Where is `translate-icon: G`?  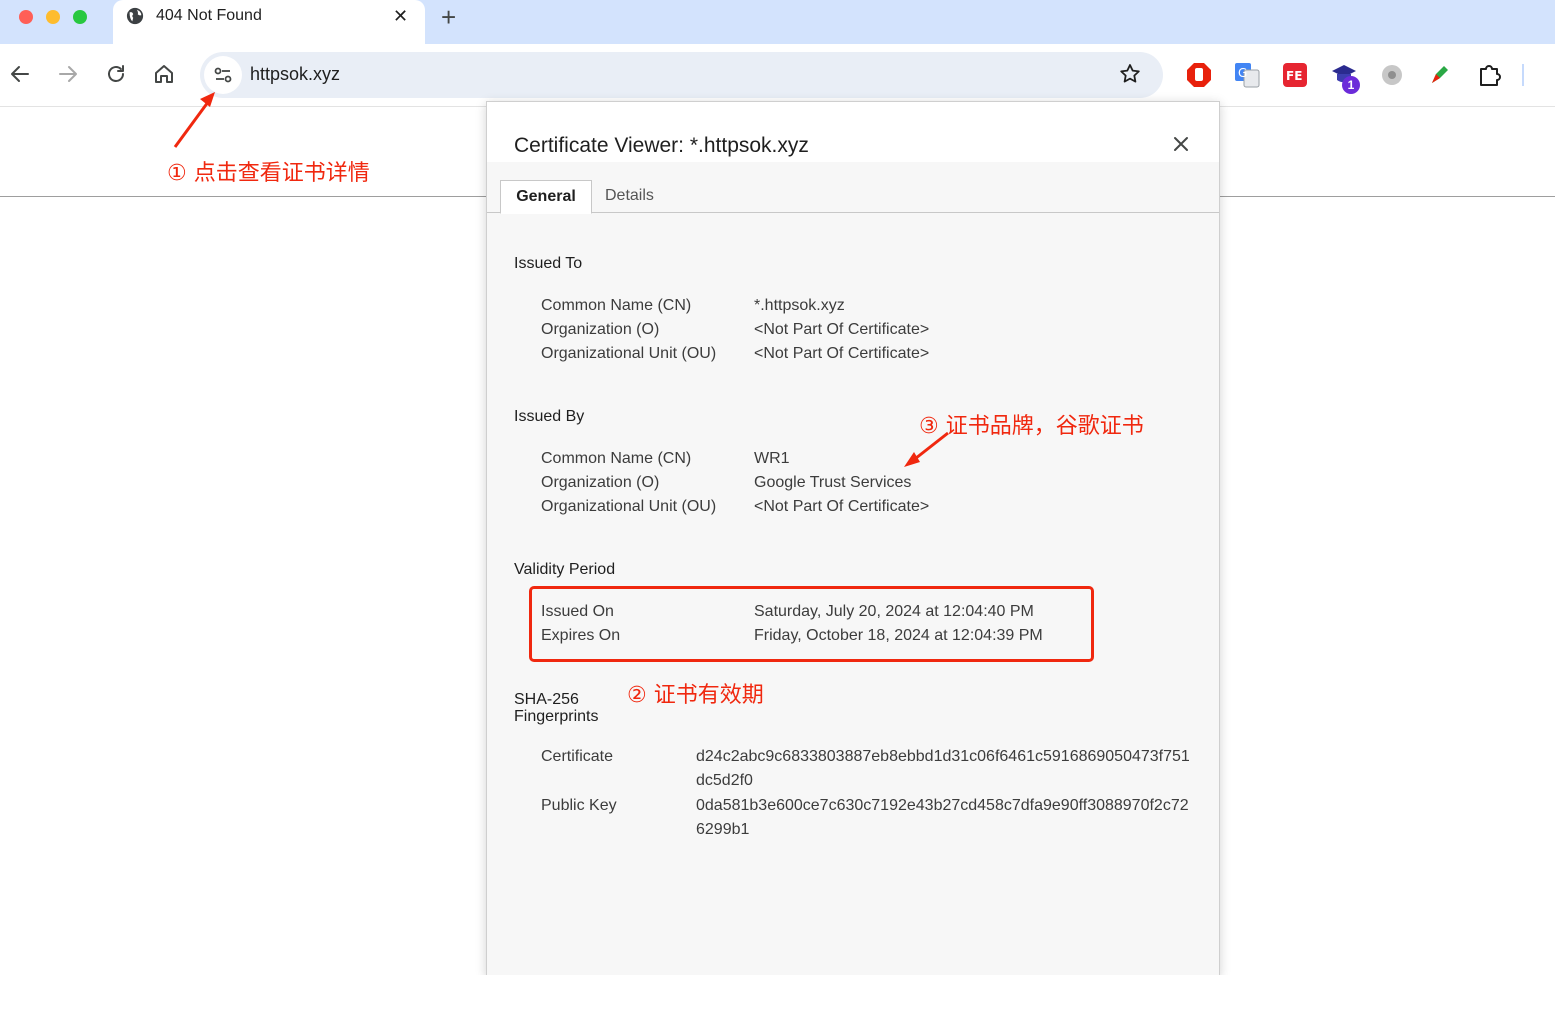 translate-icon: G is located at coordinates (1247, 75).